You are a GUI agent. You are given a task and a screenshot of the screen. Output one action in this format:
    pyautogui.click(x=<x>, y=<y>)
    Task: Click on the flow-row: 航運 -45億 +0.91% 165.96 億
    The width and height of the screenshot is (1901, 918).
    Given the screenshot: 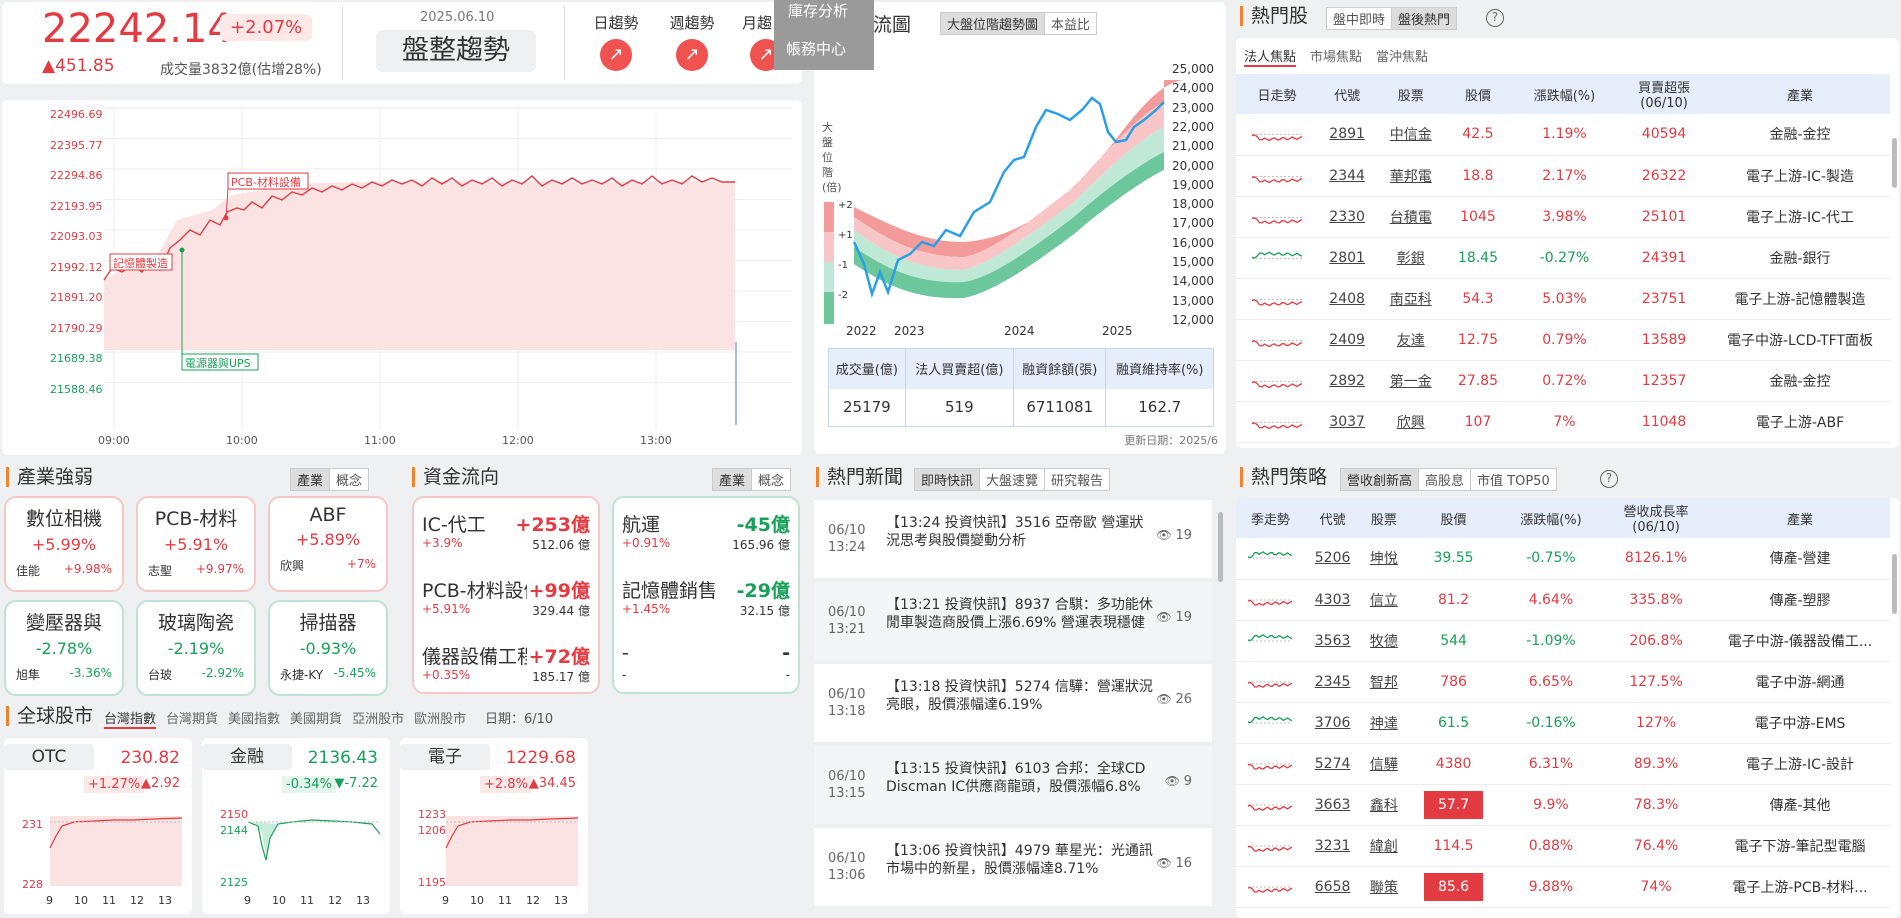 What is the action you would take?
    pyautogui.click(x=706, y=535)
    